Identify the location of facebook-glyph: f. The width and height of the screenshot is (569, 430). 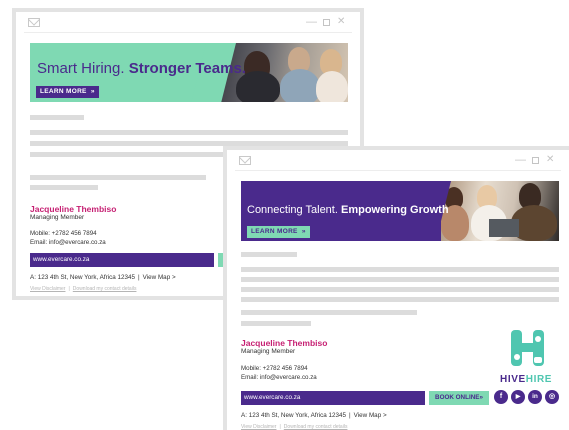
(501, 396).